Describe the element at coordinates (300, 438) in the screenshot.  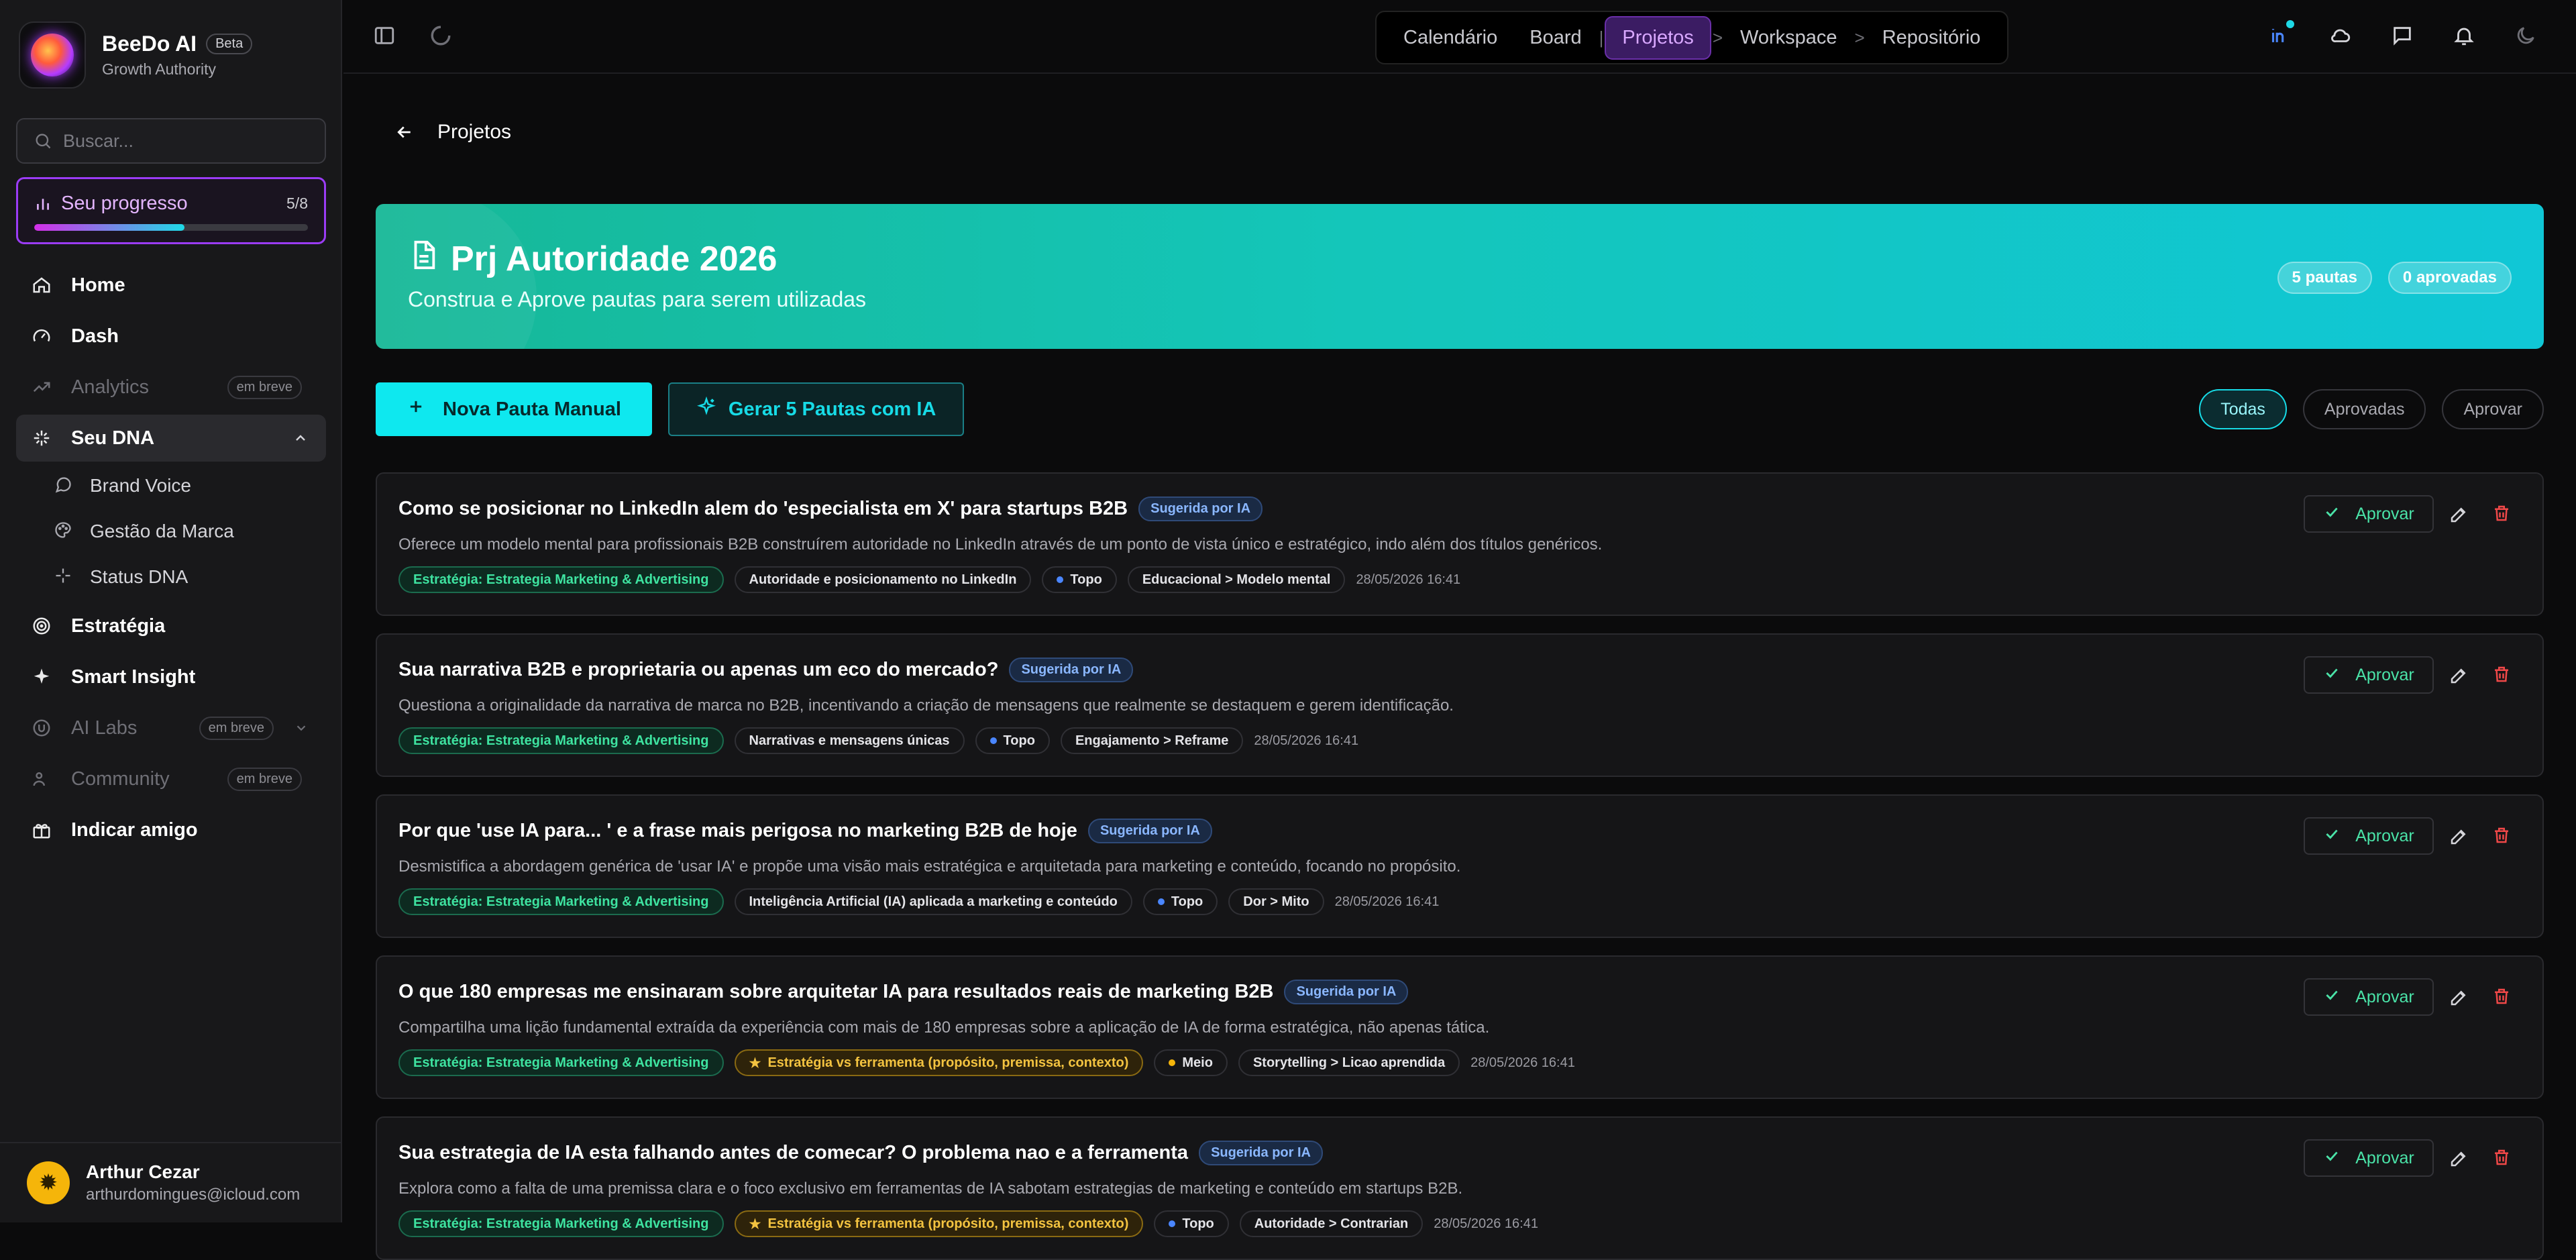
I see `chevron-up-icon` at that location.